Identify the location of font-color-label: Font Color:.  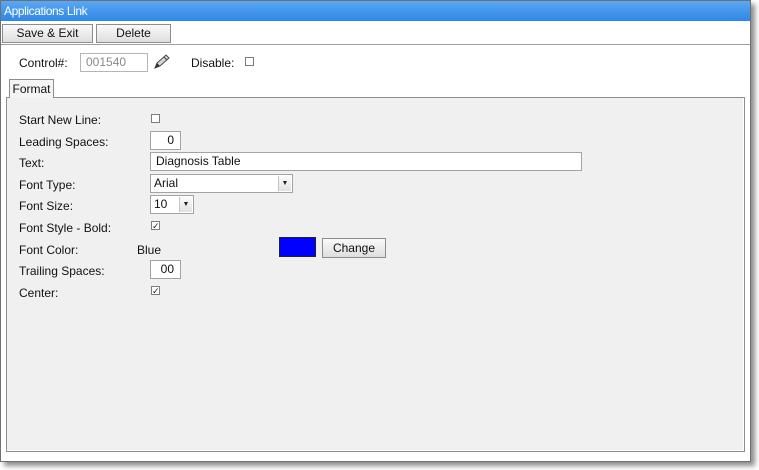
(49, 250).